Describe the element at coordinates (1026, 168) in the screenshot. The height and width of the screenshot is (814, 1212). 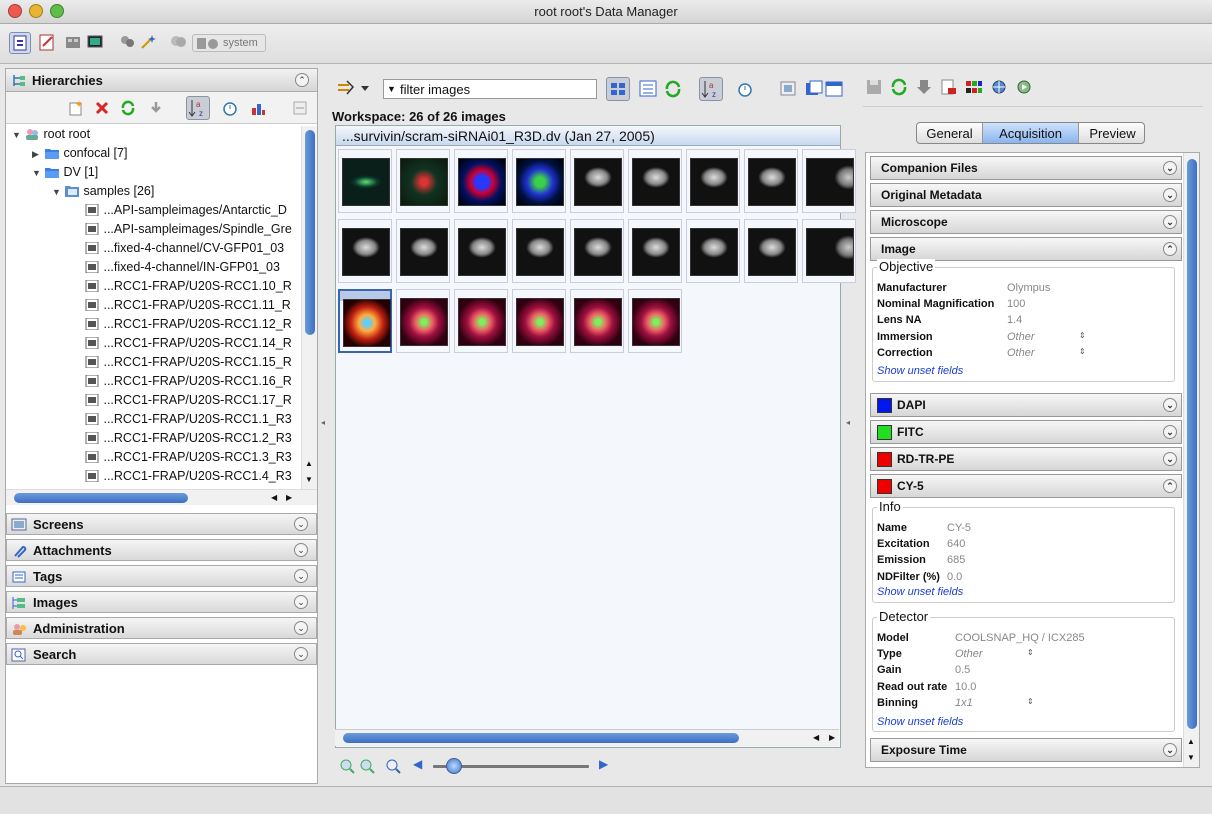
I see `companion-files-section: Companion Files ⌄` at that location.